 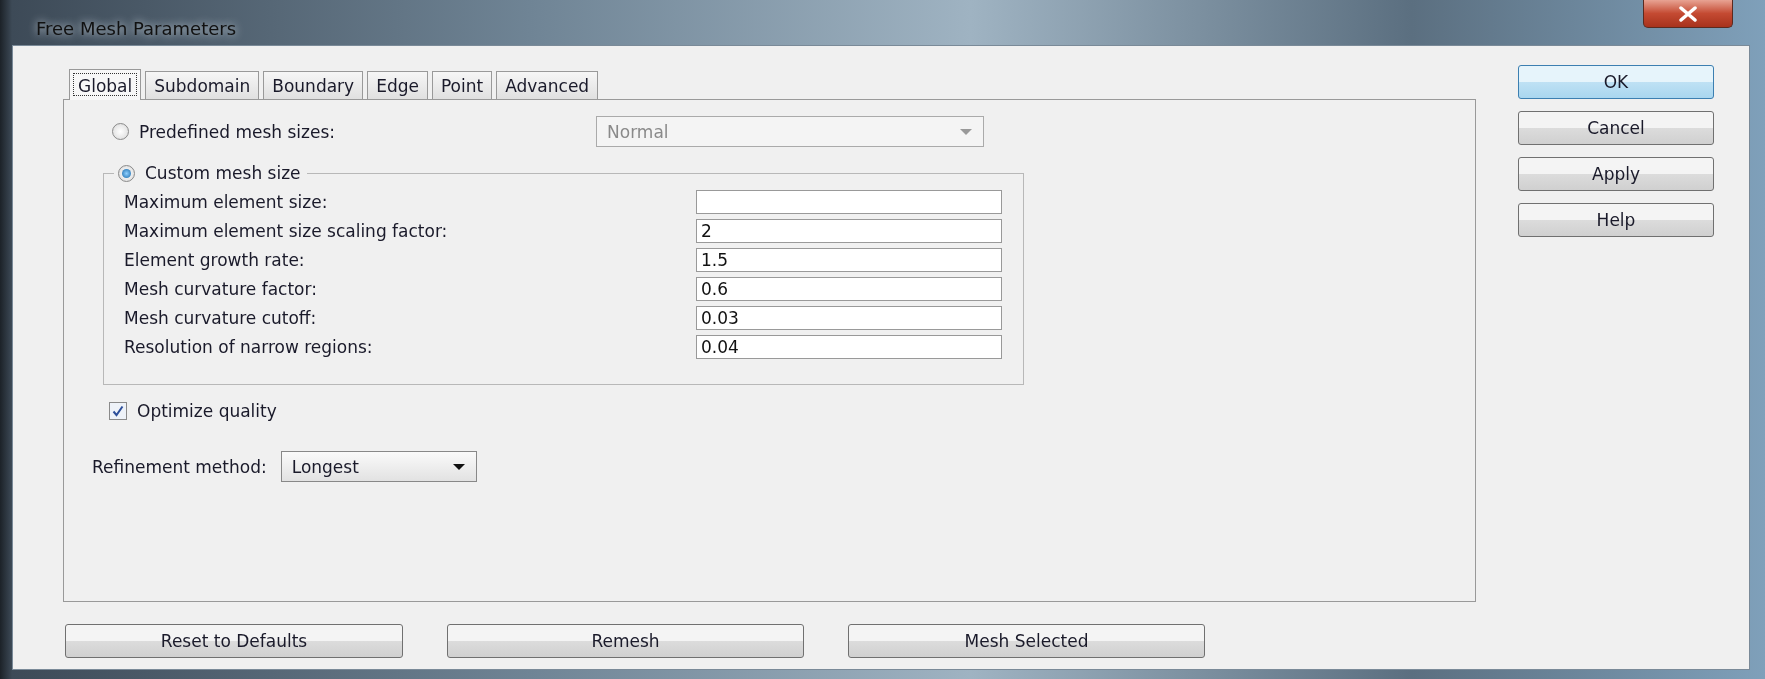 What do you see at coordinates (136, 28) in the screenshot?
I see `window-title: Free Mesh Parameters` at bounding box center [136, 28].